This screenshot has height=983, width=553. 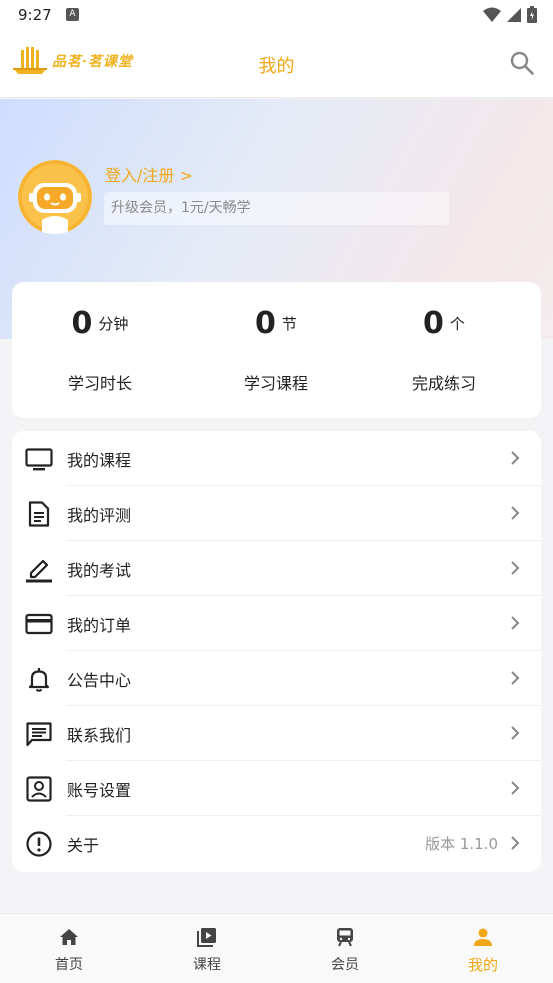 What do you see at coordinates (207, 965) in the screenshot?
I see `tab-label: 课程` at bounding box center [207, 965].